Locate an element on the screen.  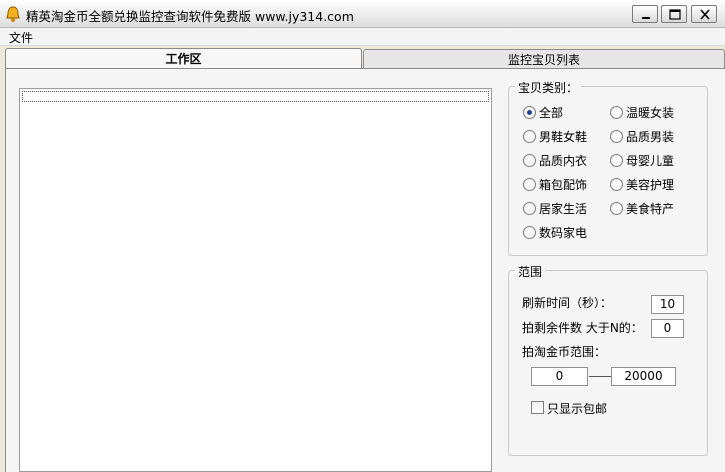
refresh-time-label: 刷新时间（秒）： is located at coordinates (567, 303).